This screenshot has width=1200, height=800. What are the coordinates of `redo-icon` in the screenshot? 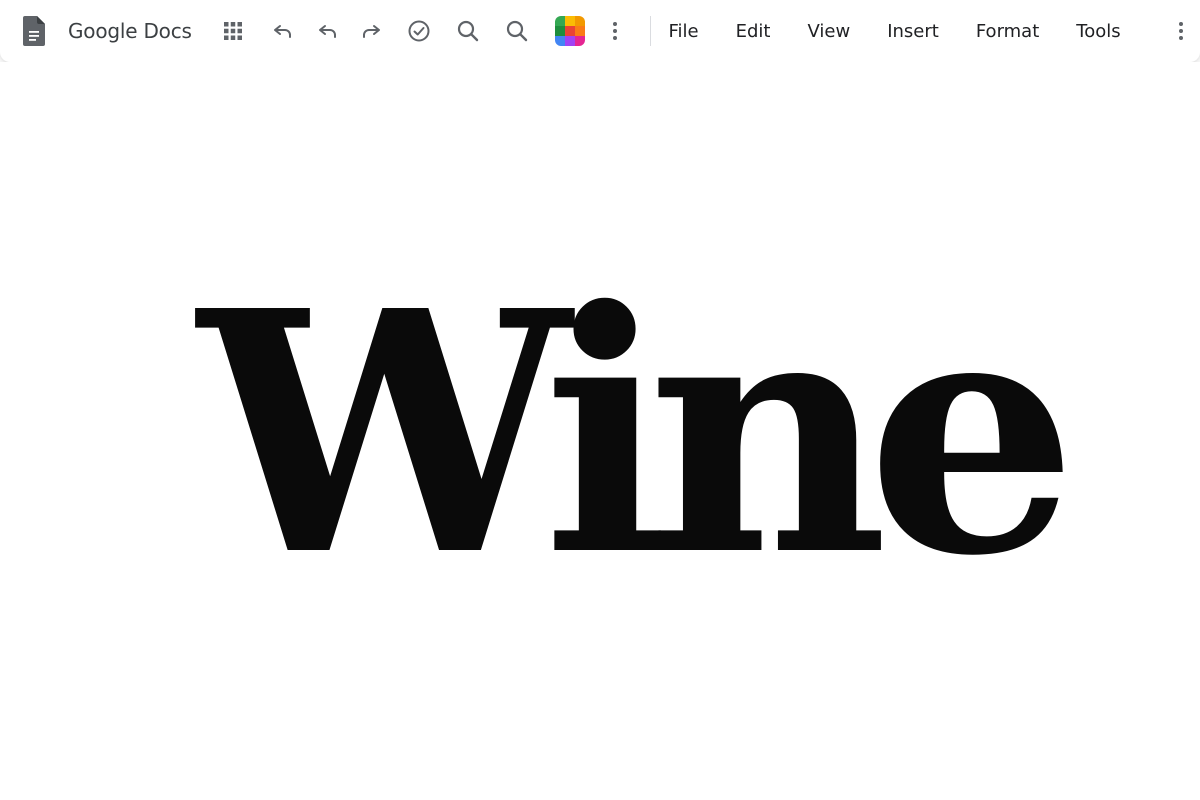 It's located at (371, 31).